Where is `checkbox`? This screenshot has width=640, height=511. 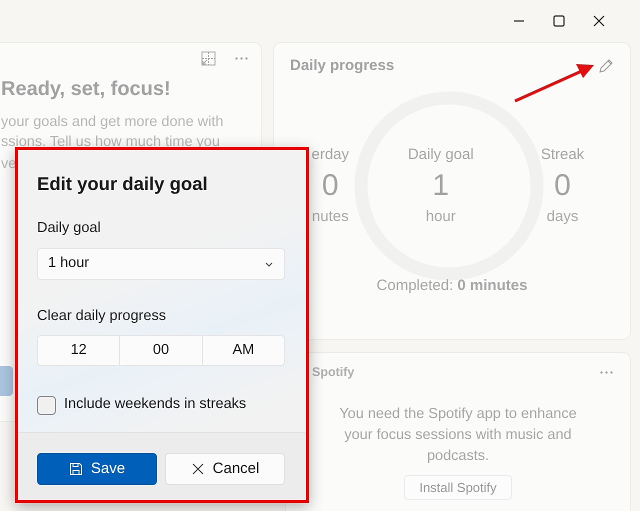 checkbox is located at coordinates (46, 405).